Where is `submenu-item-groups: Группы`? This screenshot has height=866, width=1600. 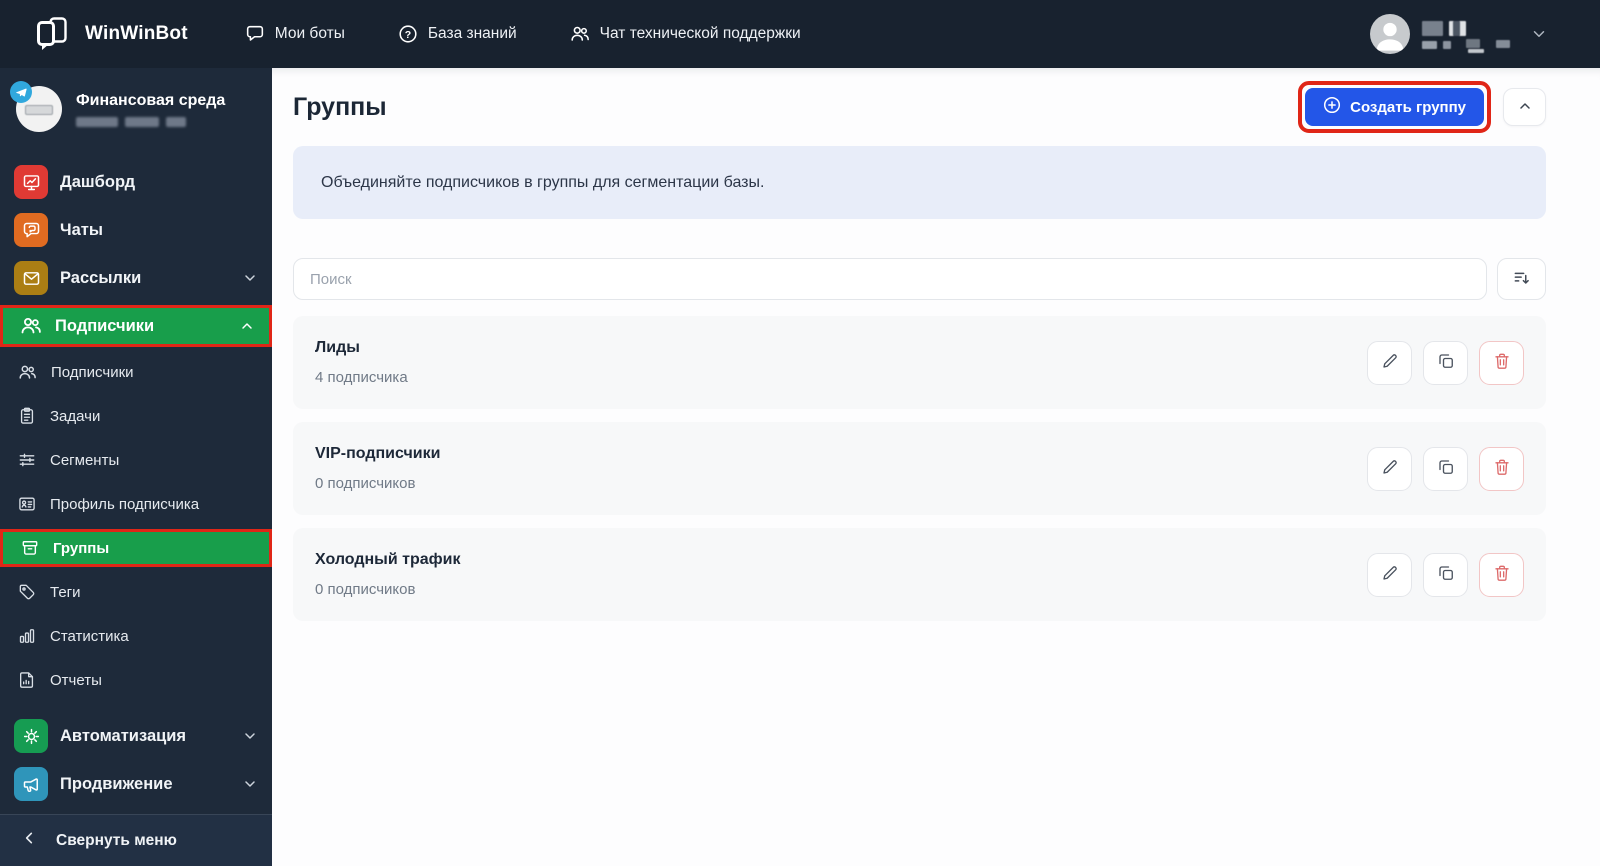
submenu-item-groups: Группы is located at coordinates (136, 548).